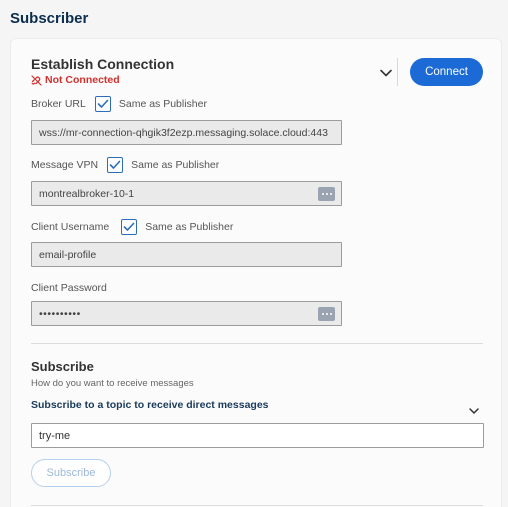  Describe the element at coordinates (60, 313) in the screenshot. I see `client-password-value: ••••••••••` at that location.